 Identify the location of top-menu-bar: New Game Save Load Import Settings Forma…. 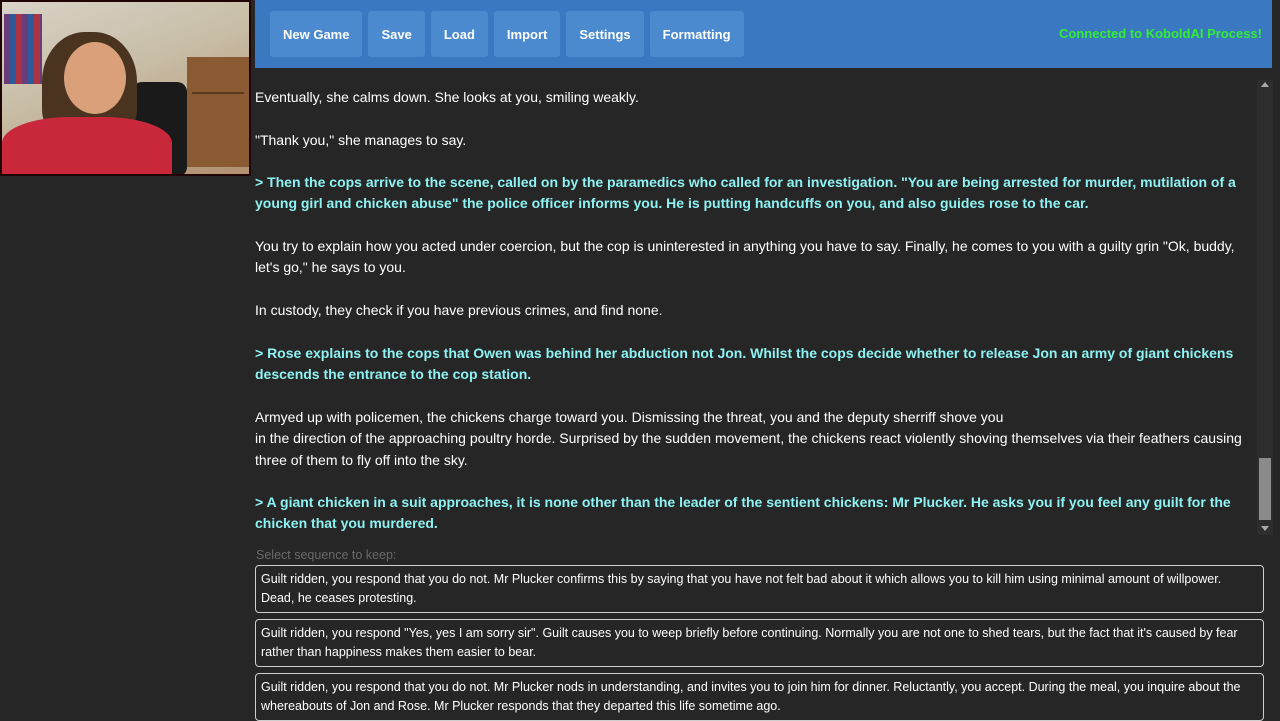
(763, 34).